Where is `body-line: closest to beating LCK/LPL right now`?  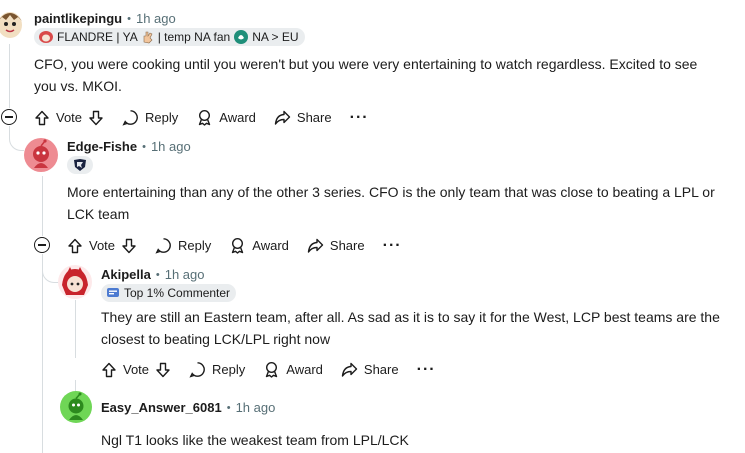 body-line: closest to beating LCK/LPL right now is located at coordinates (216, 339).